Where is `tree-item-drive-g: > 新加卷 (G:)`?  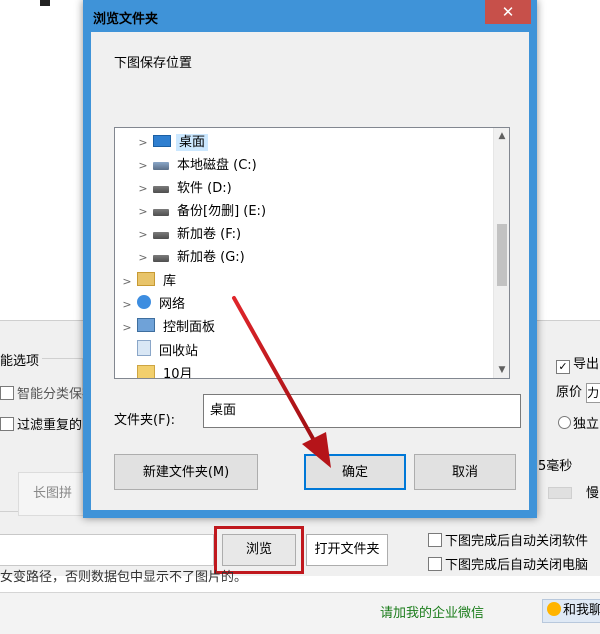 tree-item-drive-g: > 新加卷 (G:) is located at coordinates (192, 258).